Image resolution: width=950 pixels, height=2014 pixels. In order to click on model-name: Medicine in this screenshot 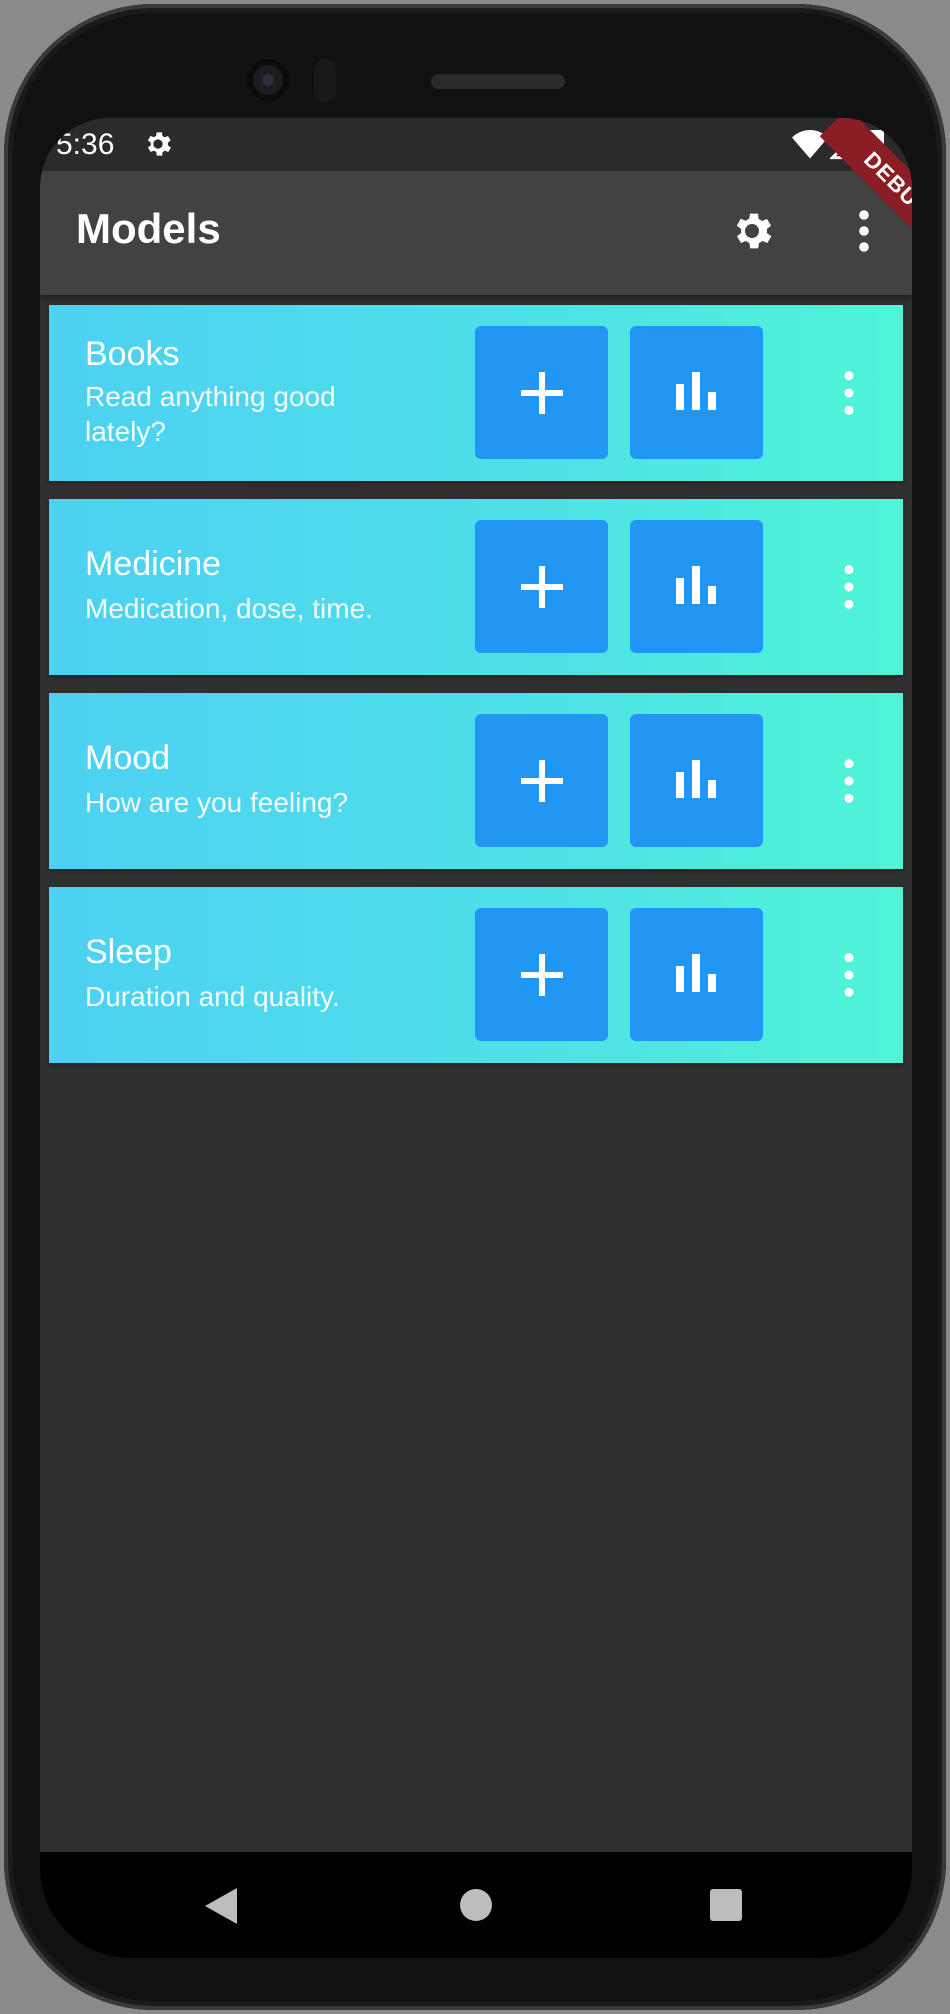, I will do `click(153, 564)`.